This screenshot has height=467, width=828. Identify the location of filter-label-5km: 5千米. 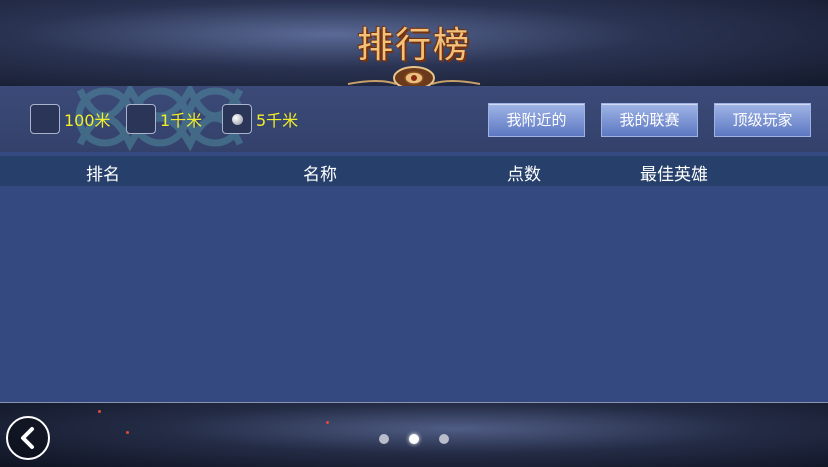
(277, 120).